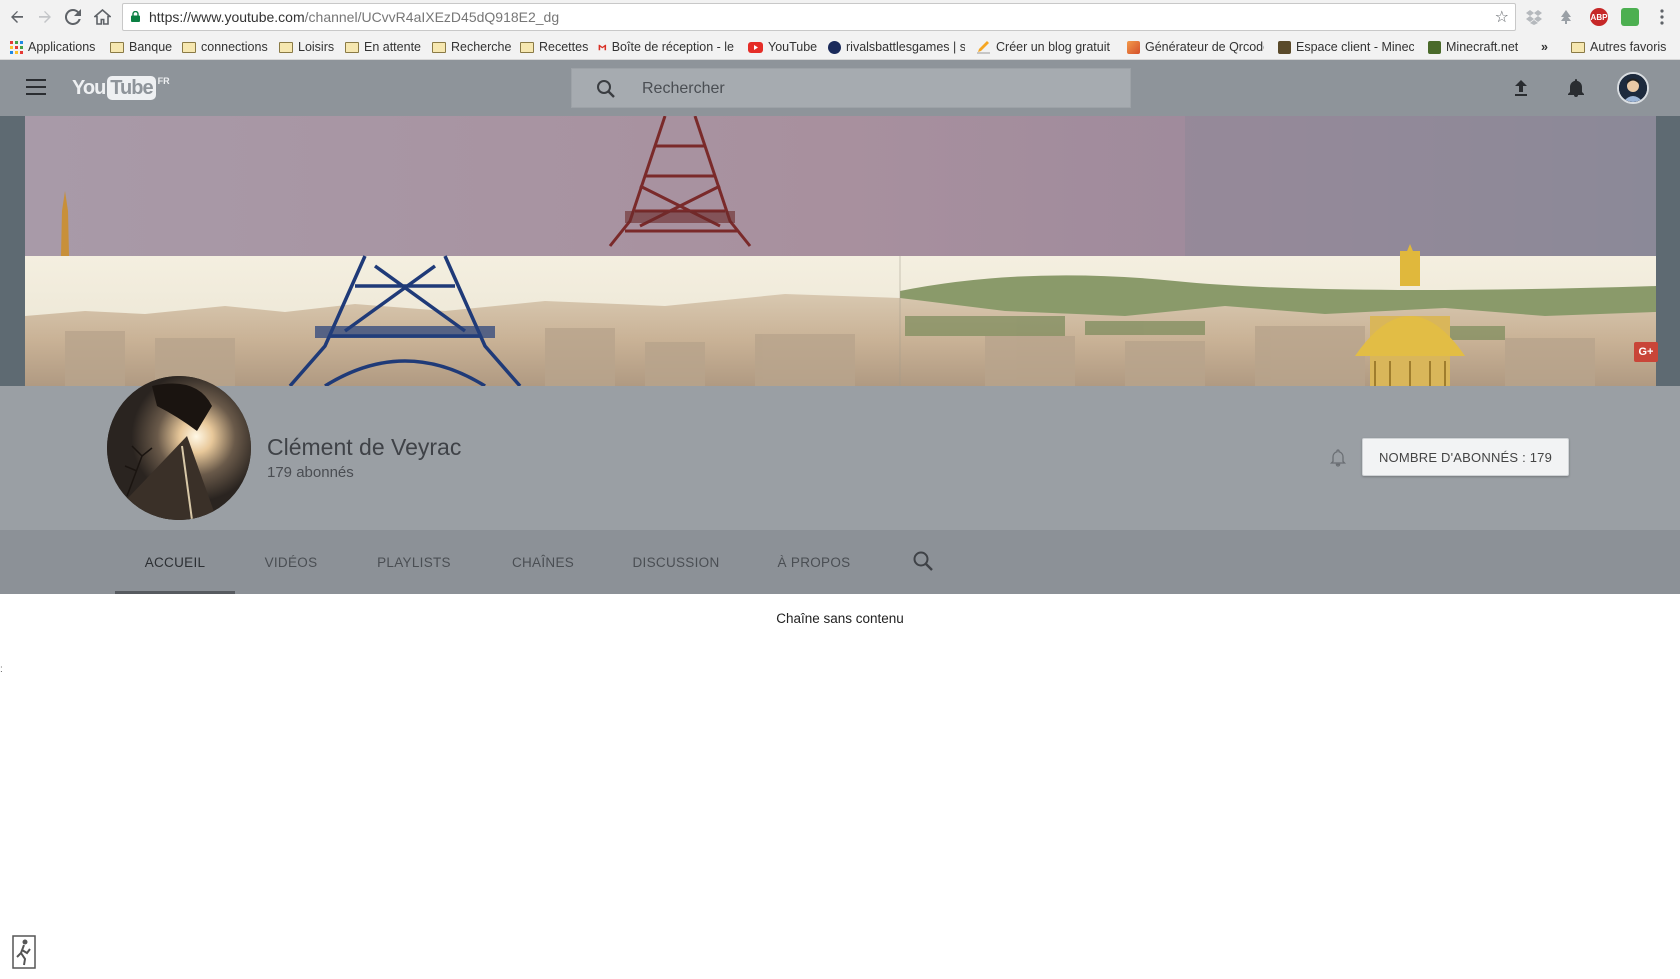 The height and width of the screenshot is (979, 1680). I want to click on bookmark-minecraft-net: Minecraft.net, so click(1473, 47).